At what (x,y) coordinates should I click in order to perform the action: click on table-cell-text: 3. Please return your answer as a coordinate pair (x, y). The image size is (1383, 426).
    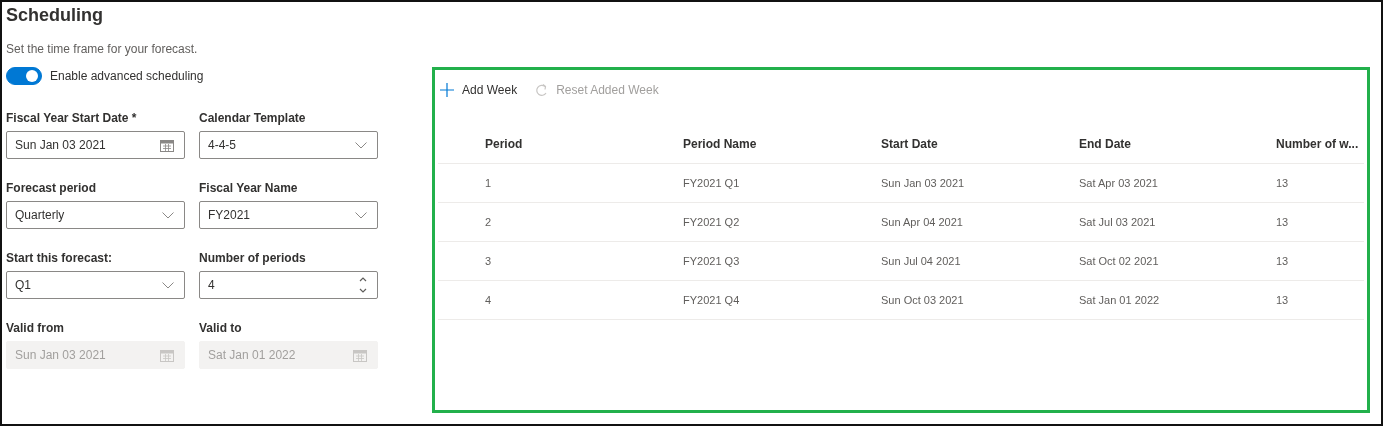
    Looking at the image, I should click on (489, 261).